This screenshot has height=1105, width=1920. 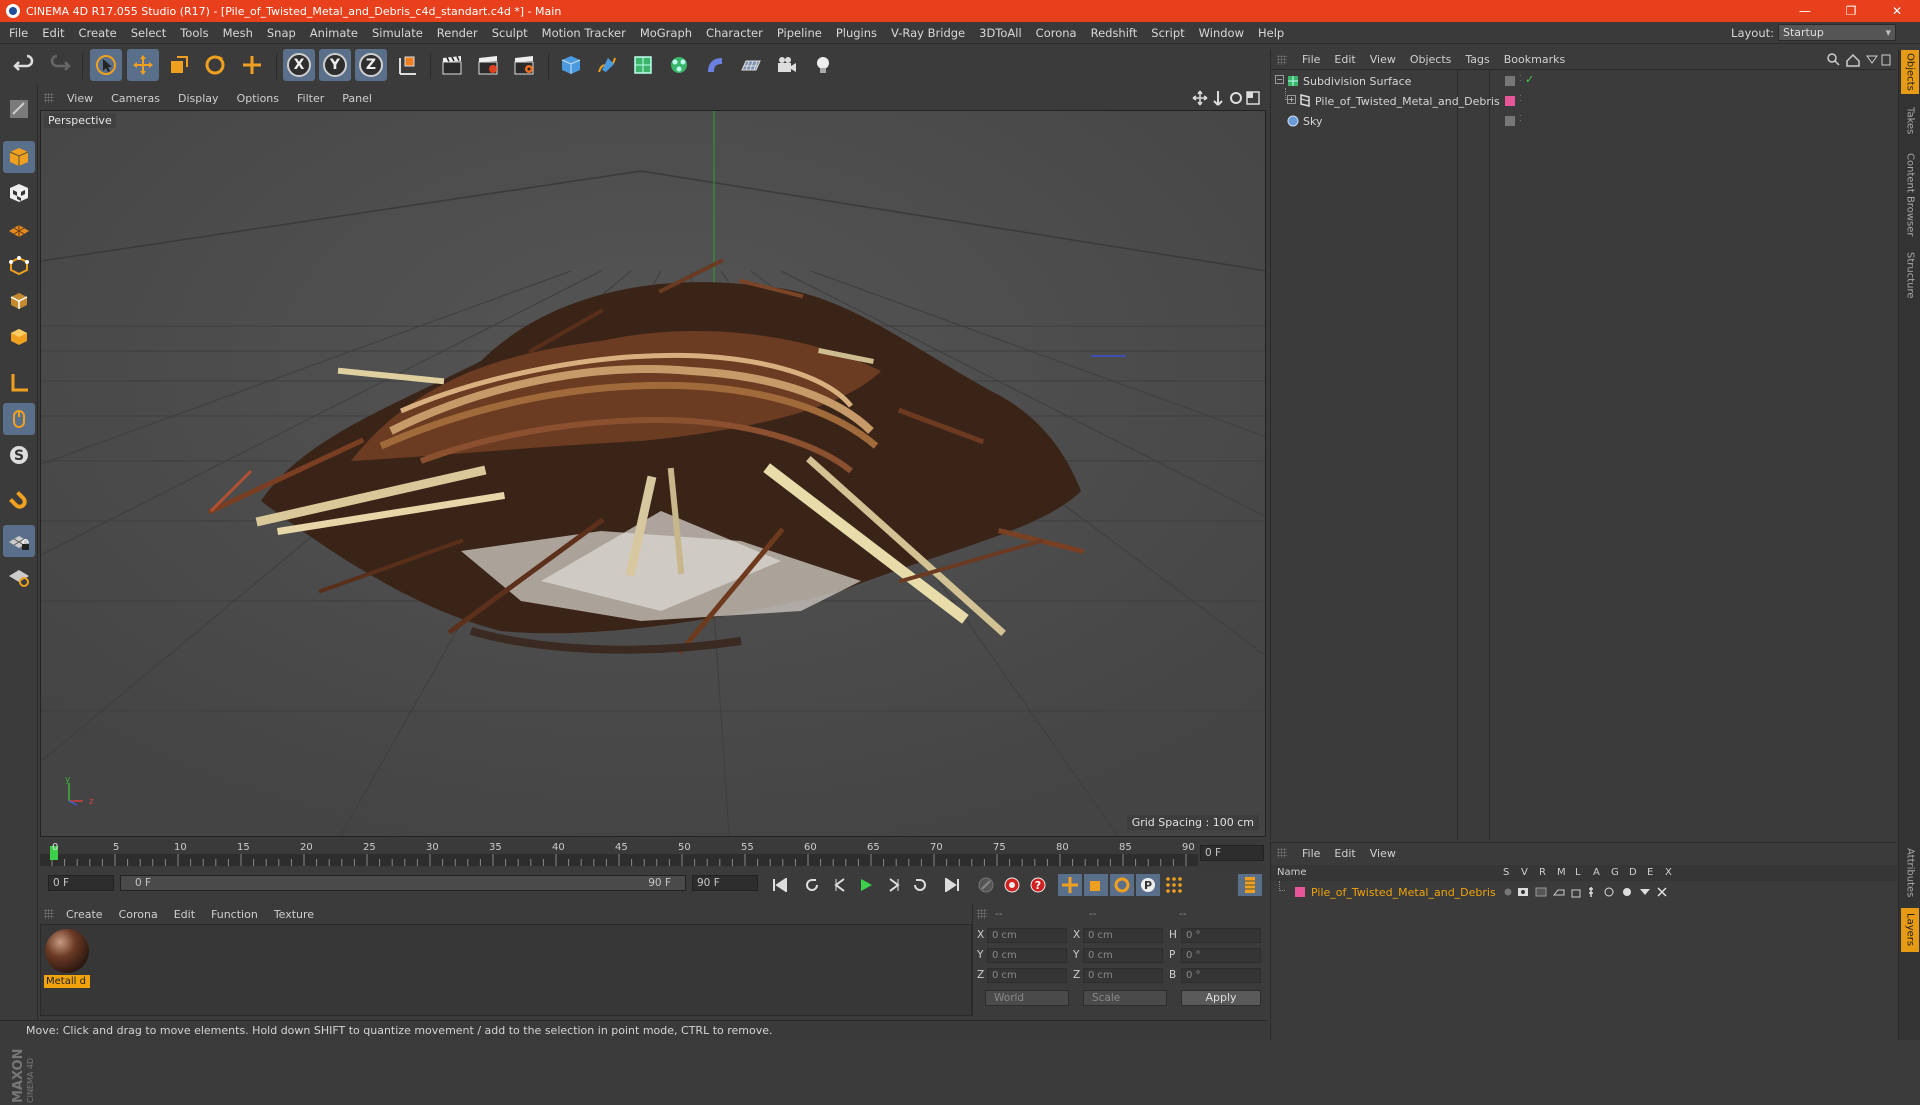 What do you see at coordinates (179, 65) in the screenshot?
I see `scale-tool-button` at bounding box center [179, 65].